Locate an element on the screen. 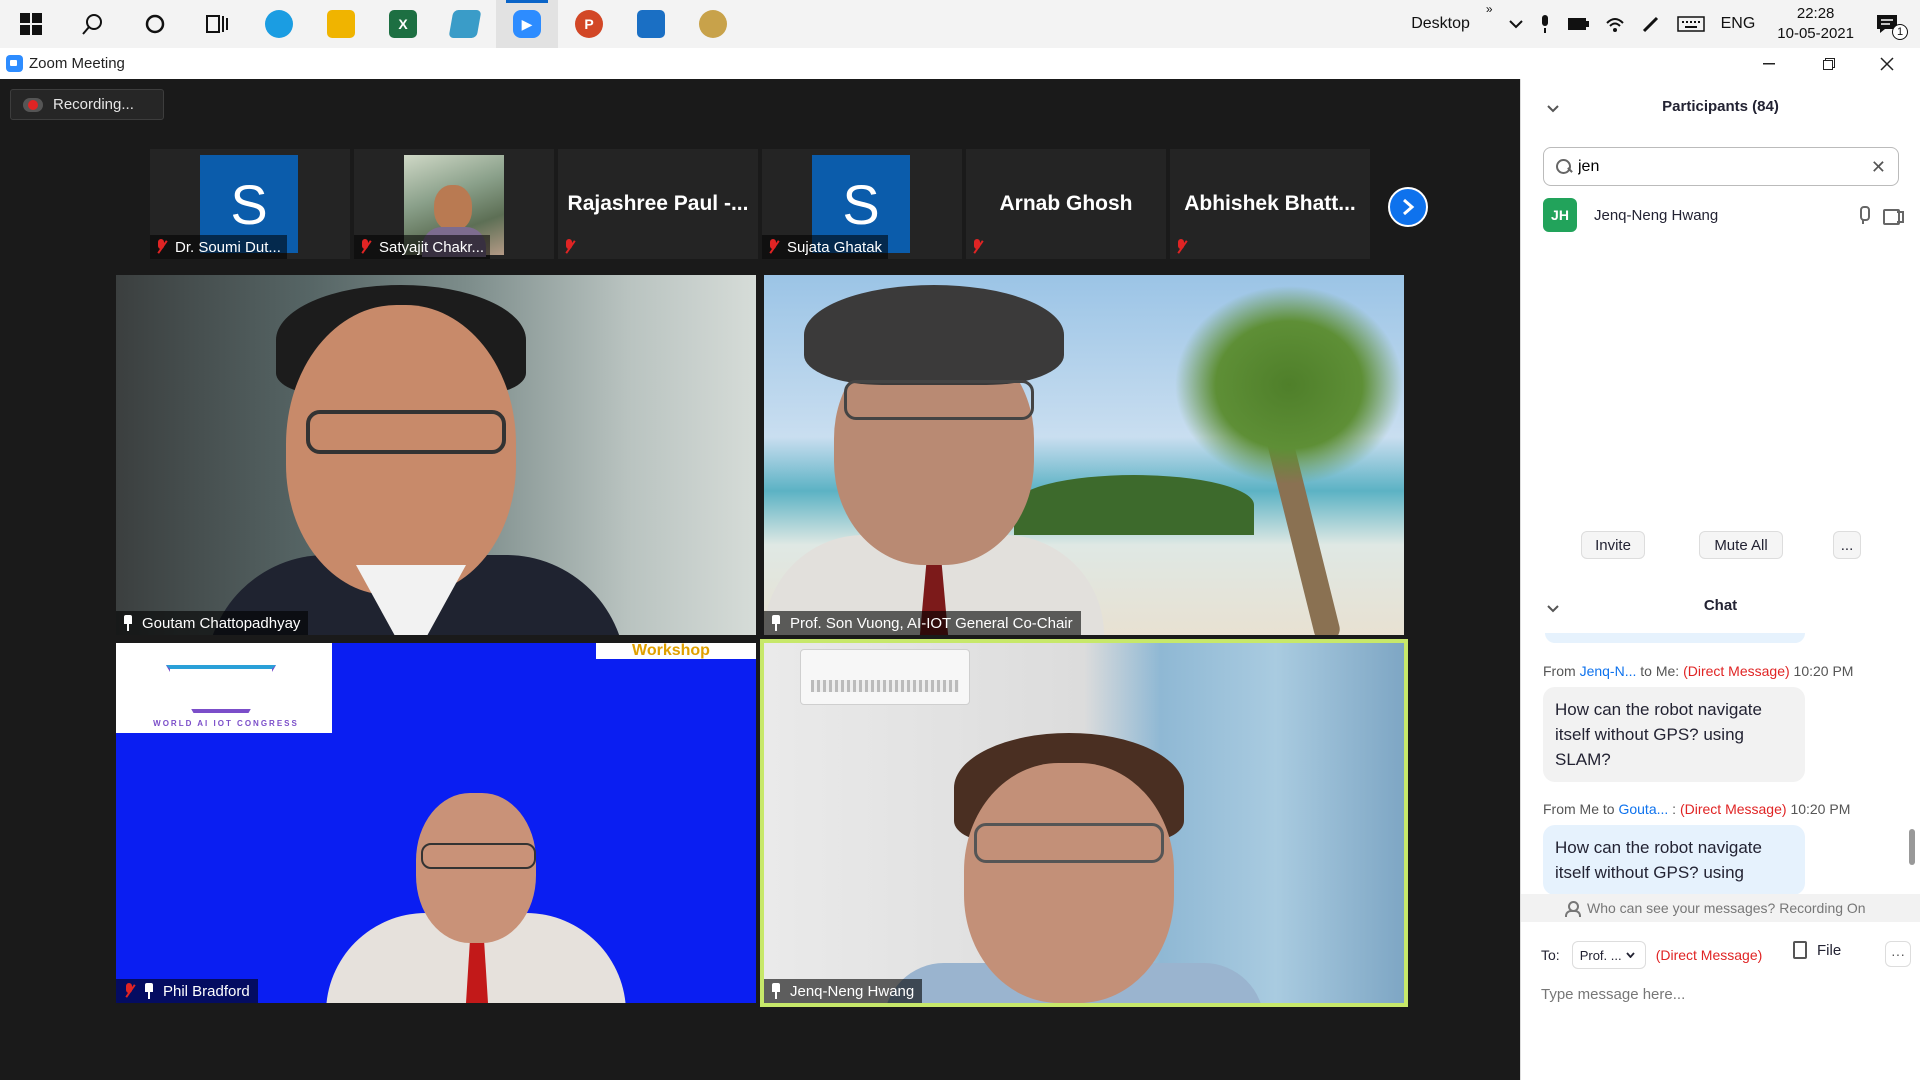 This screenshot has height=1080, width=1920. system-tray: Desktop » ENG 22:28 10-05-2021 1 is located at coordinates (1661, 24).